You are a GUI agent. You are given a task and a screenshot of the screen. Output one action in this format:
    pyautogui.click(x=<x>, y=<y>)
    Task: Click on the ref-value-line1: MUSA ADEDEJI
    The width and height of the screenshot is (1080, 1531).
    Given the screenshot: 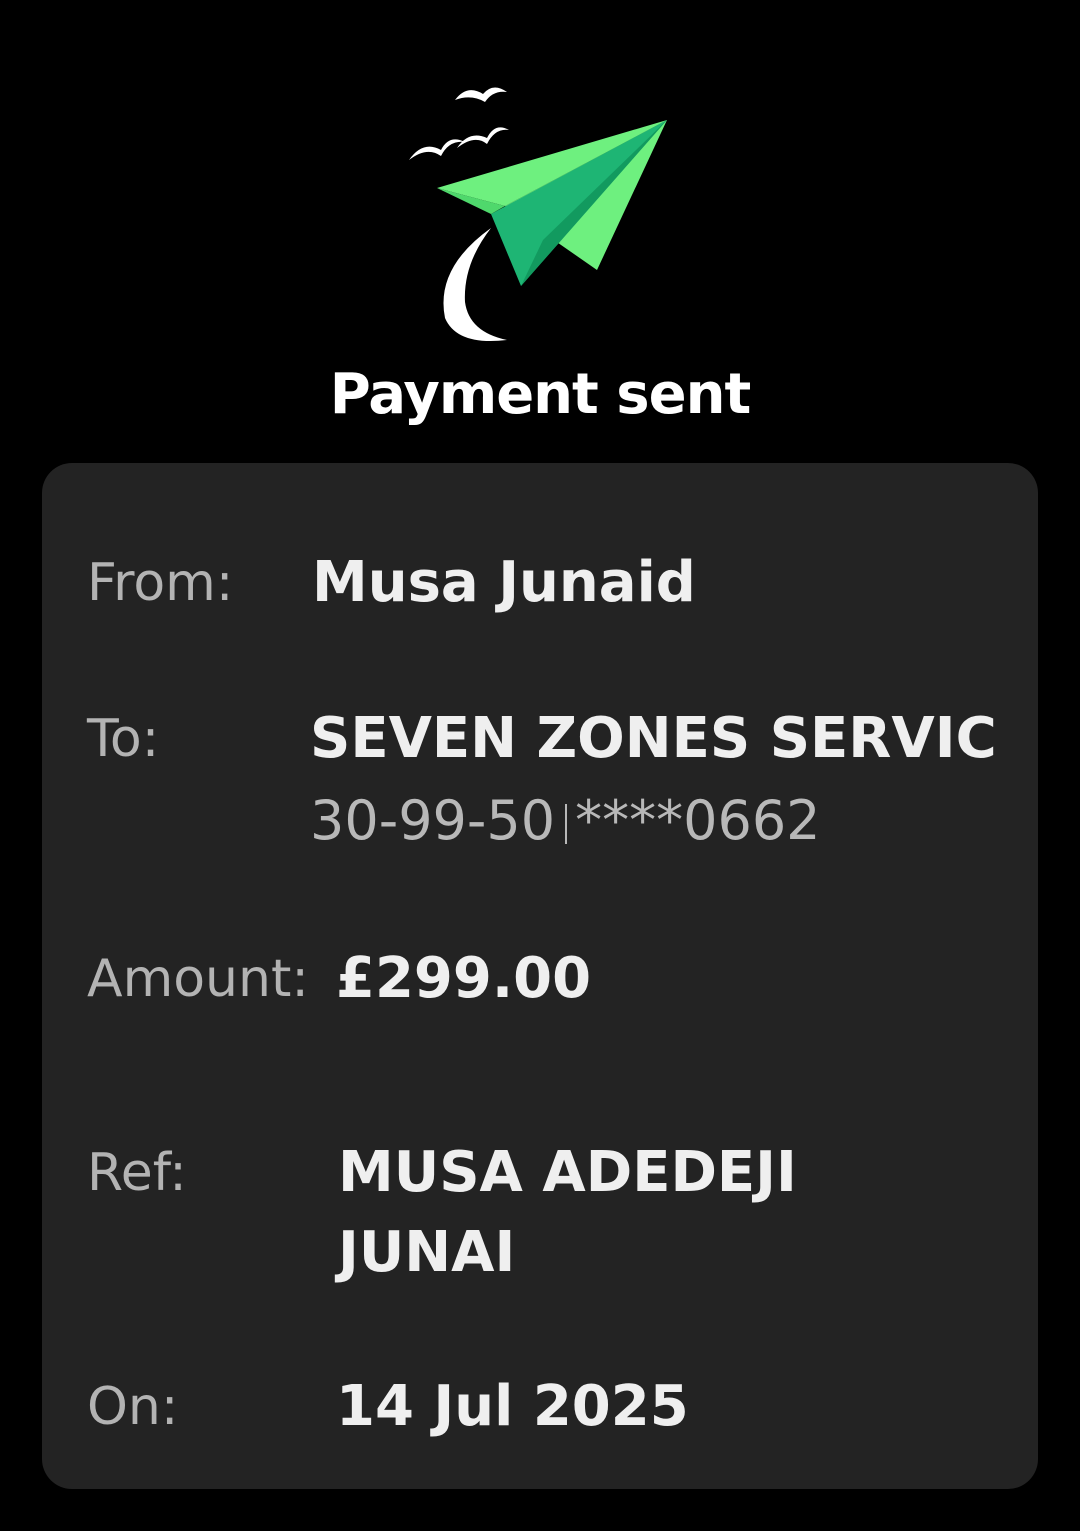 What is the action you would take?
    pyautogui.click(x=567, y=1172)
    